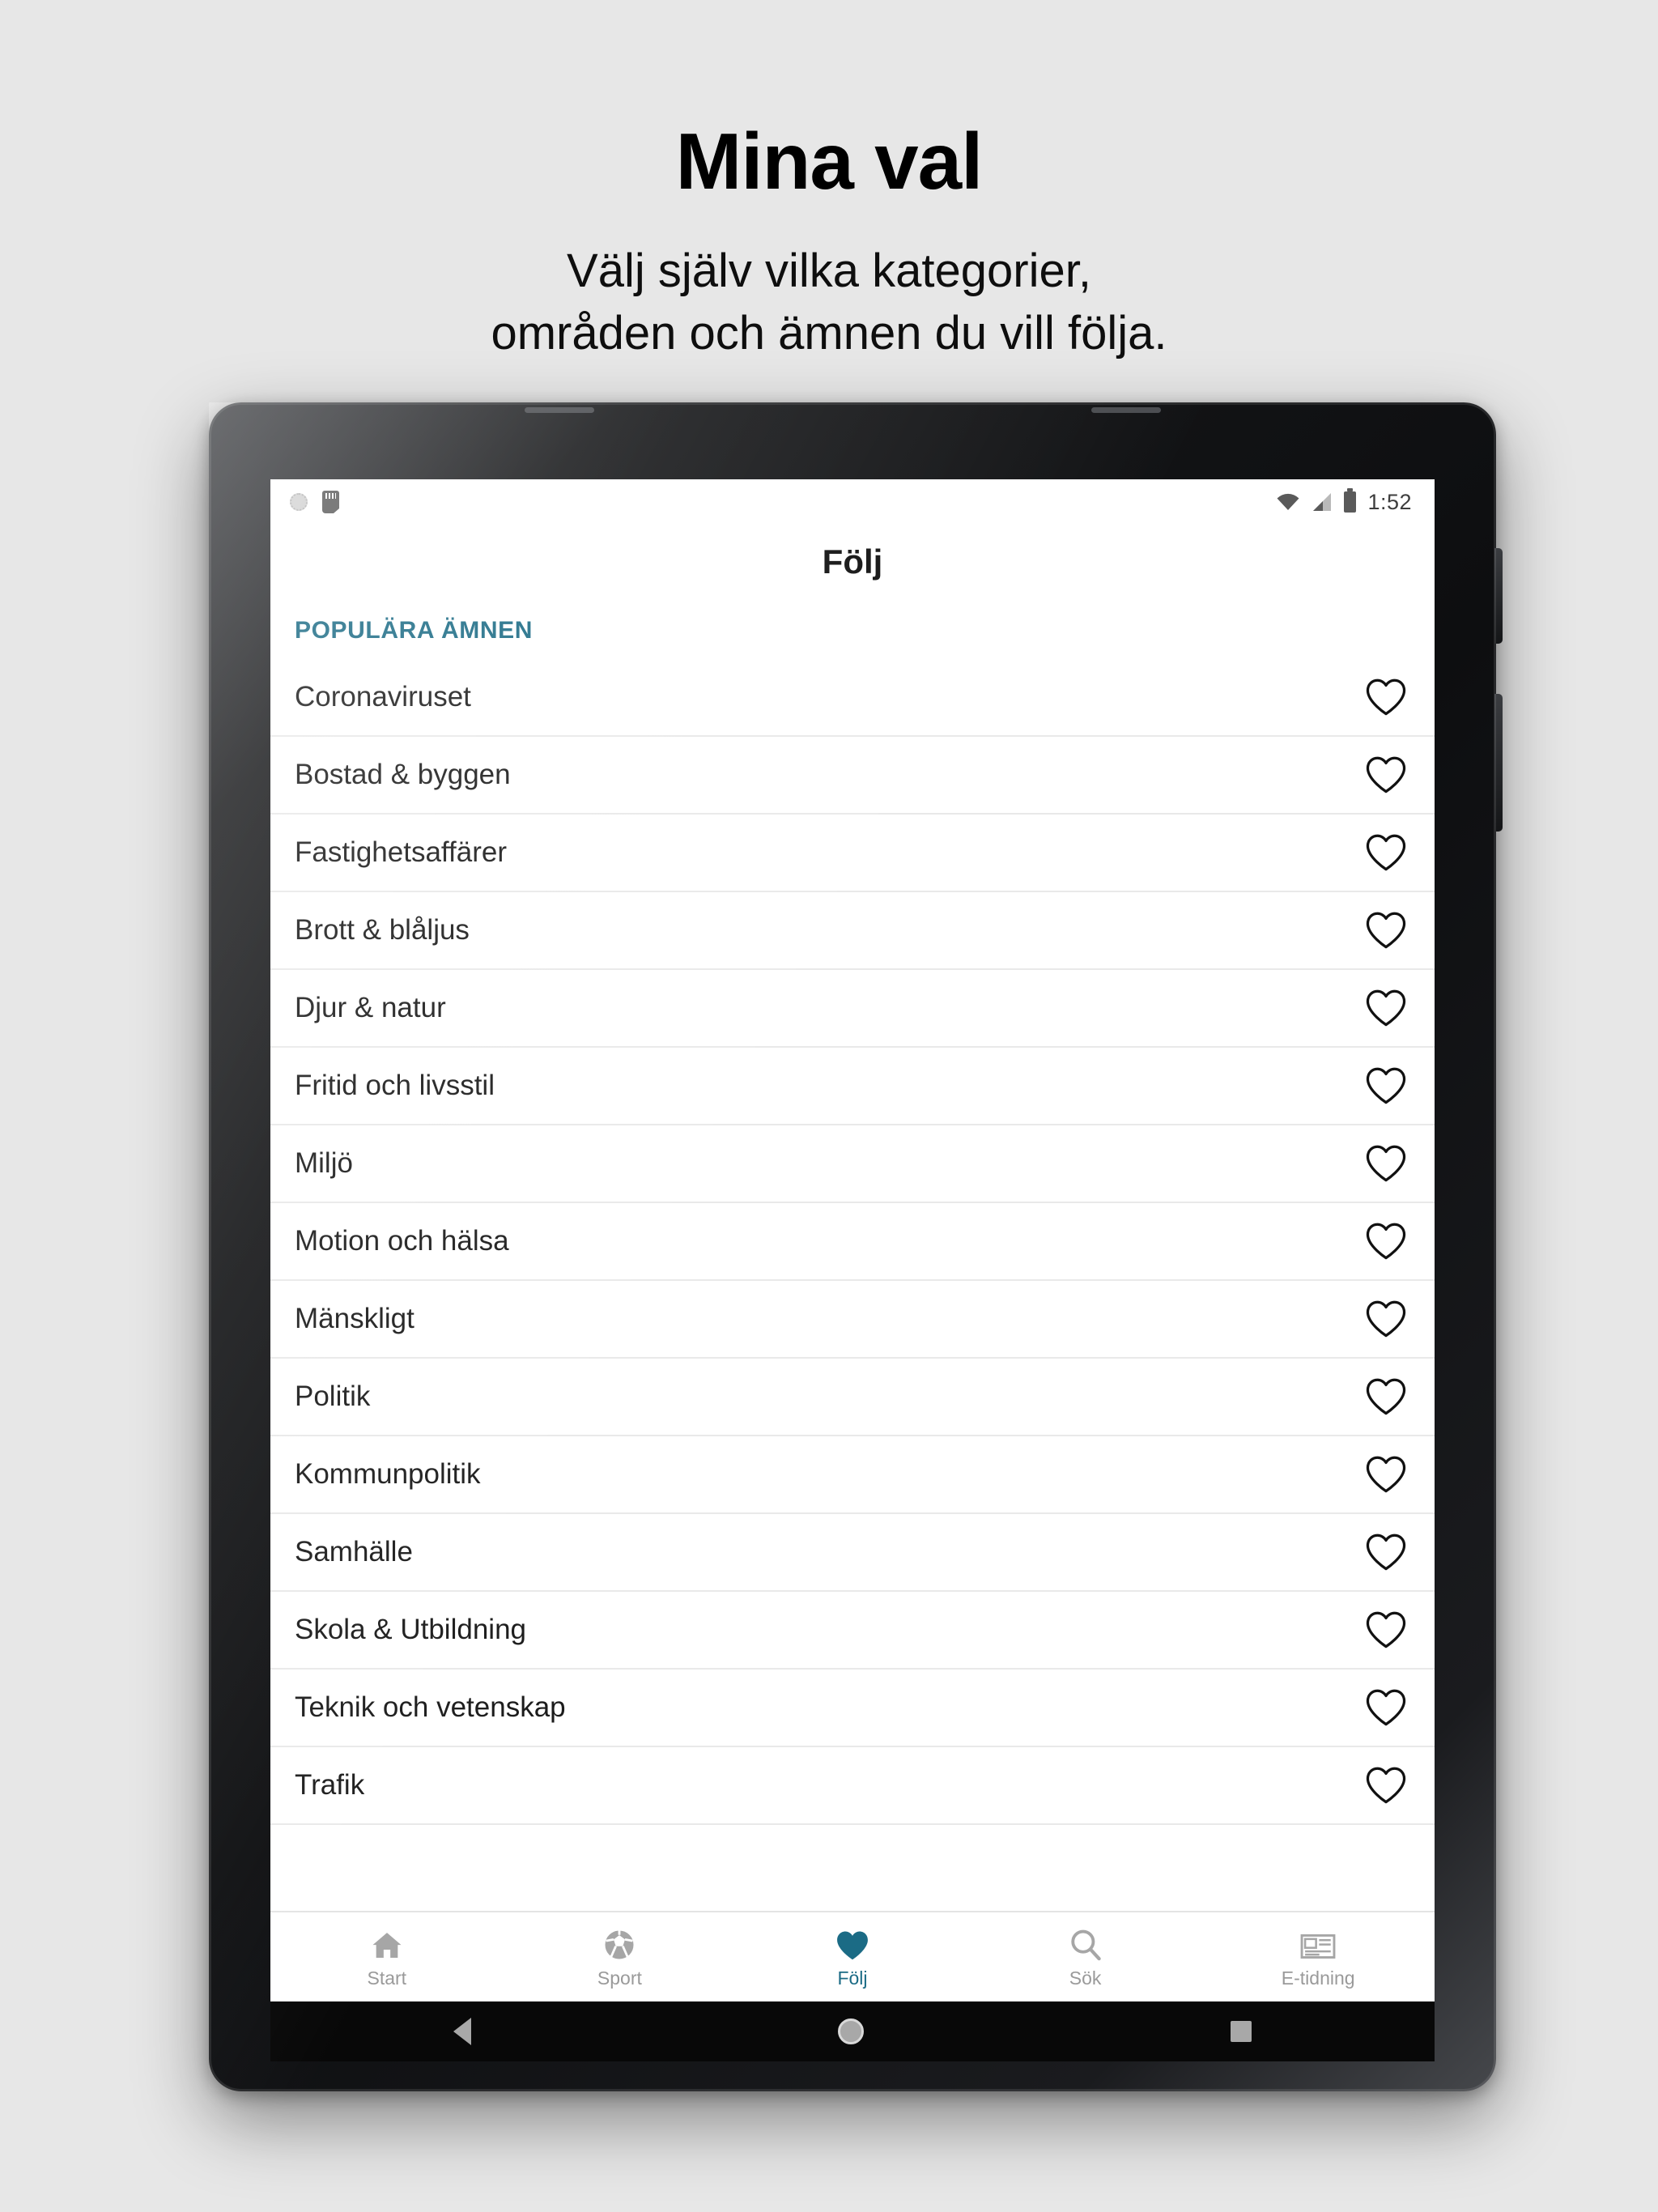 The height and width of the screenshot is (2212, 1658). What do you see at coordinates (330, 1785) in the screenshot?
I see `topic-label: Trafik` at bounding box center [330, 1785].